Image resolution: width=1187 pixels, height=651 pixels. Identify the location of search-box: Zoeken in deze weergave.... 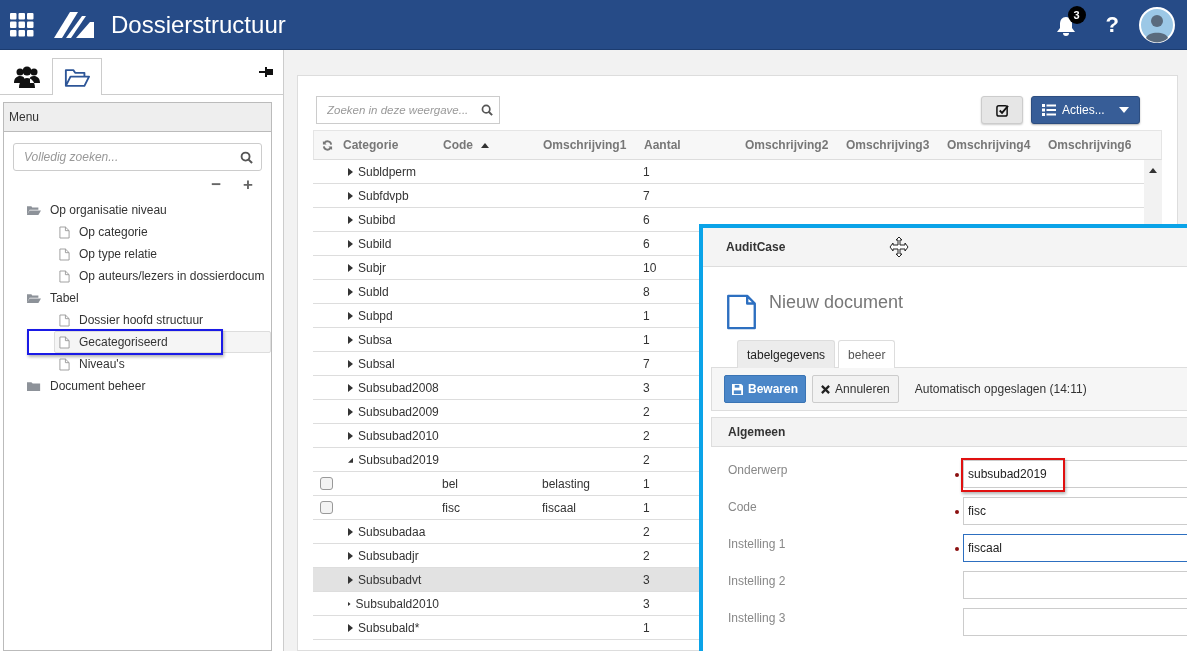
(408, 110).